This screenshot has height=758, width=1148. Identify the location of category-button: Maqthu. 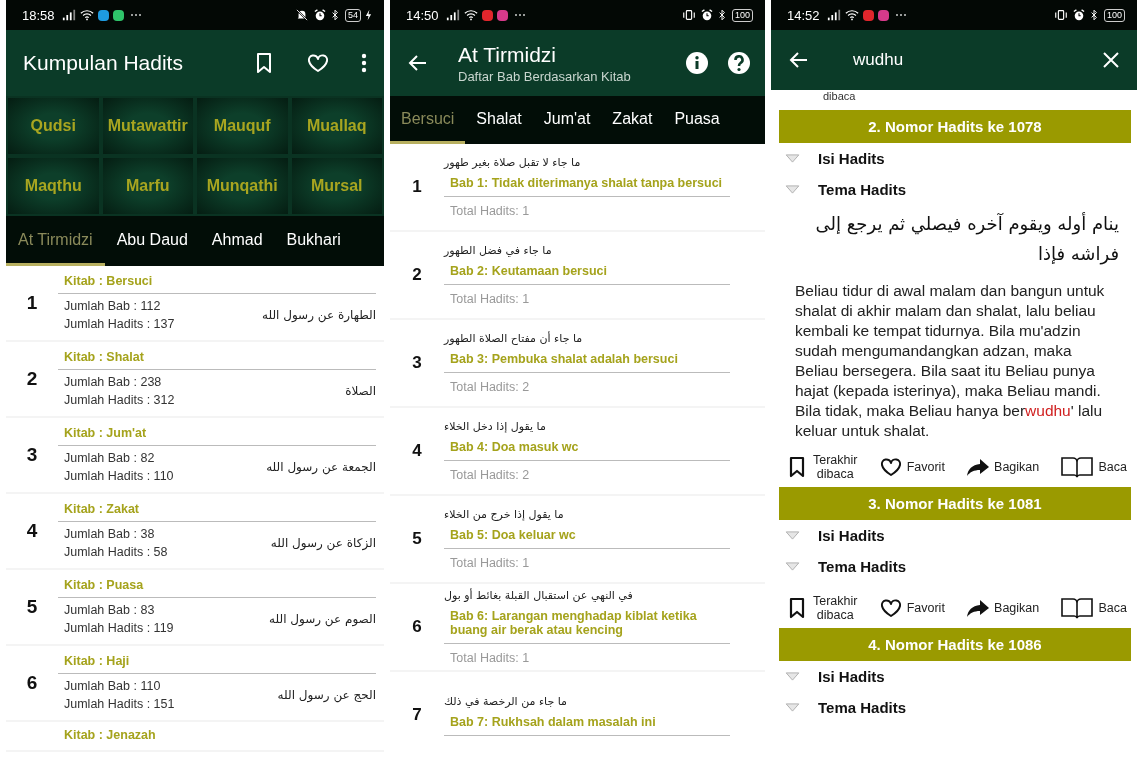
(53, 186).